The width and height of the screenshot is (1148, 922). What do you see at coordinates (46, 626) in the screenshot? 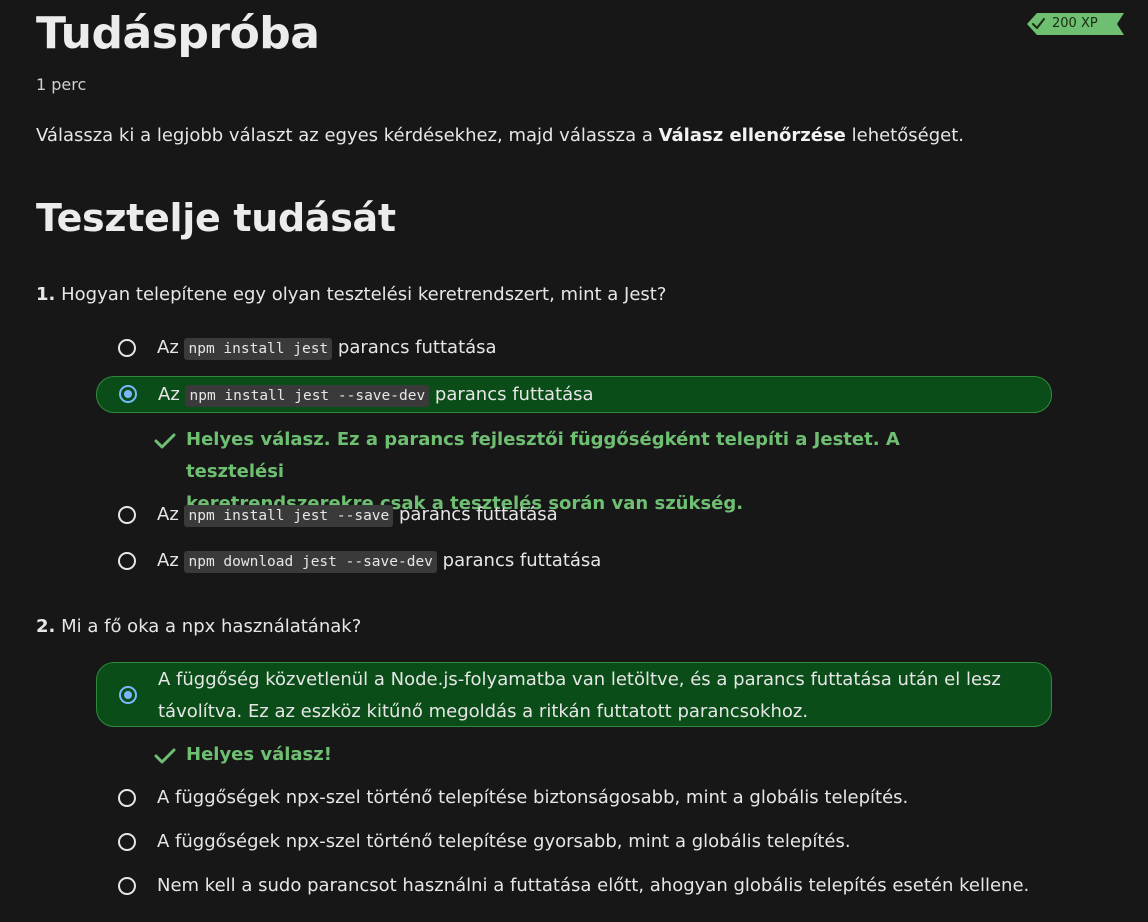
I see `question-number: 2.` at bounding box center [46, 626].